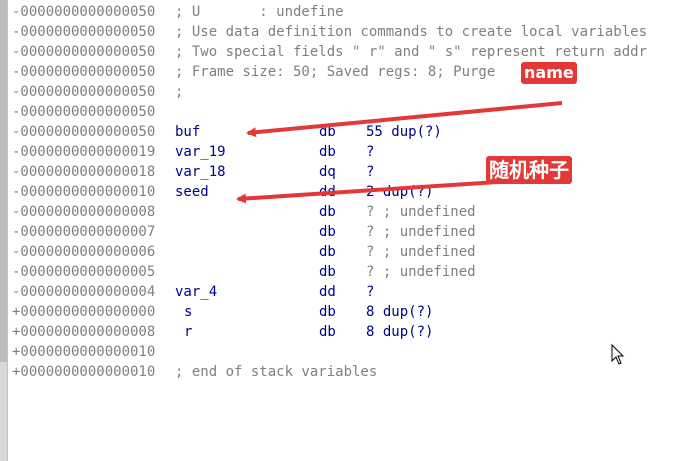 This screenshot has height=461, width=679. Describe the element at coordinates (345, 292) in the screenshot. I see `stack-row: -0000000000000004 var_4 dd?` at that location.